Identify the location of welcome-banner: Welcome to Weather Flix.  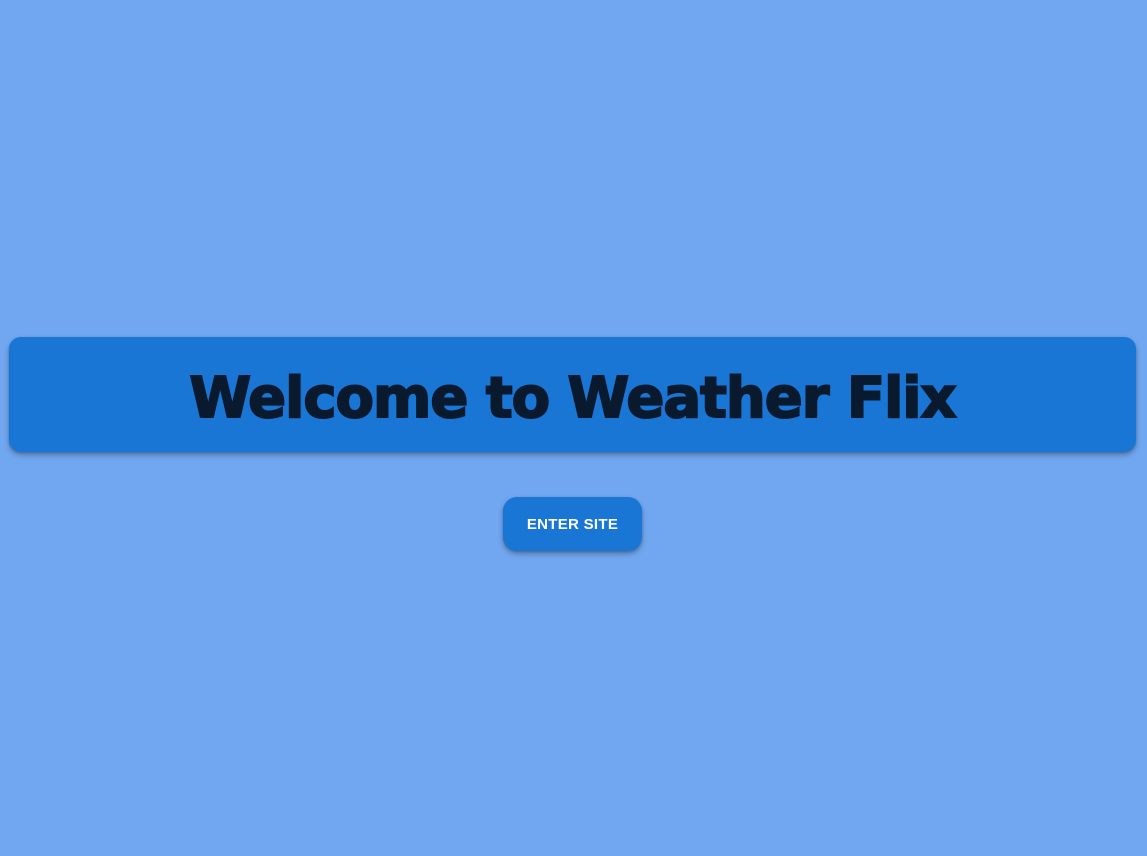
(572, 394).